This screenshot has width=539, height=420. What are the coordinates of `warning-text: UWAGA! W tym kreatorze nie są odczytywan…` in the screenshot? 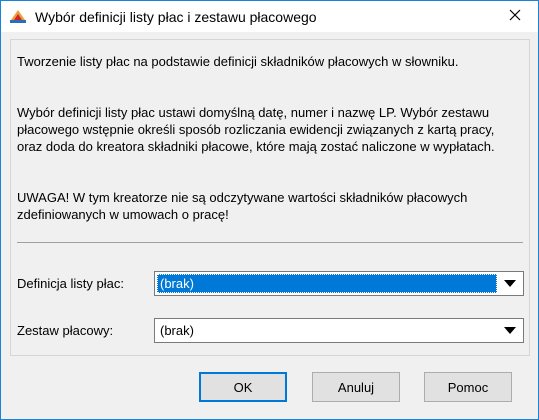 It's located at (242, 206).